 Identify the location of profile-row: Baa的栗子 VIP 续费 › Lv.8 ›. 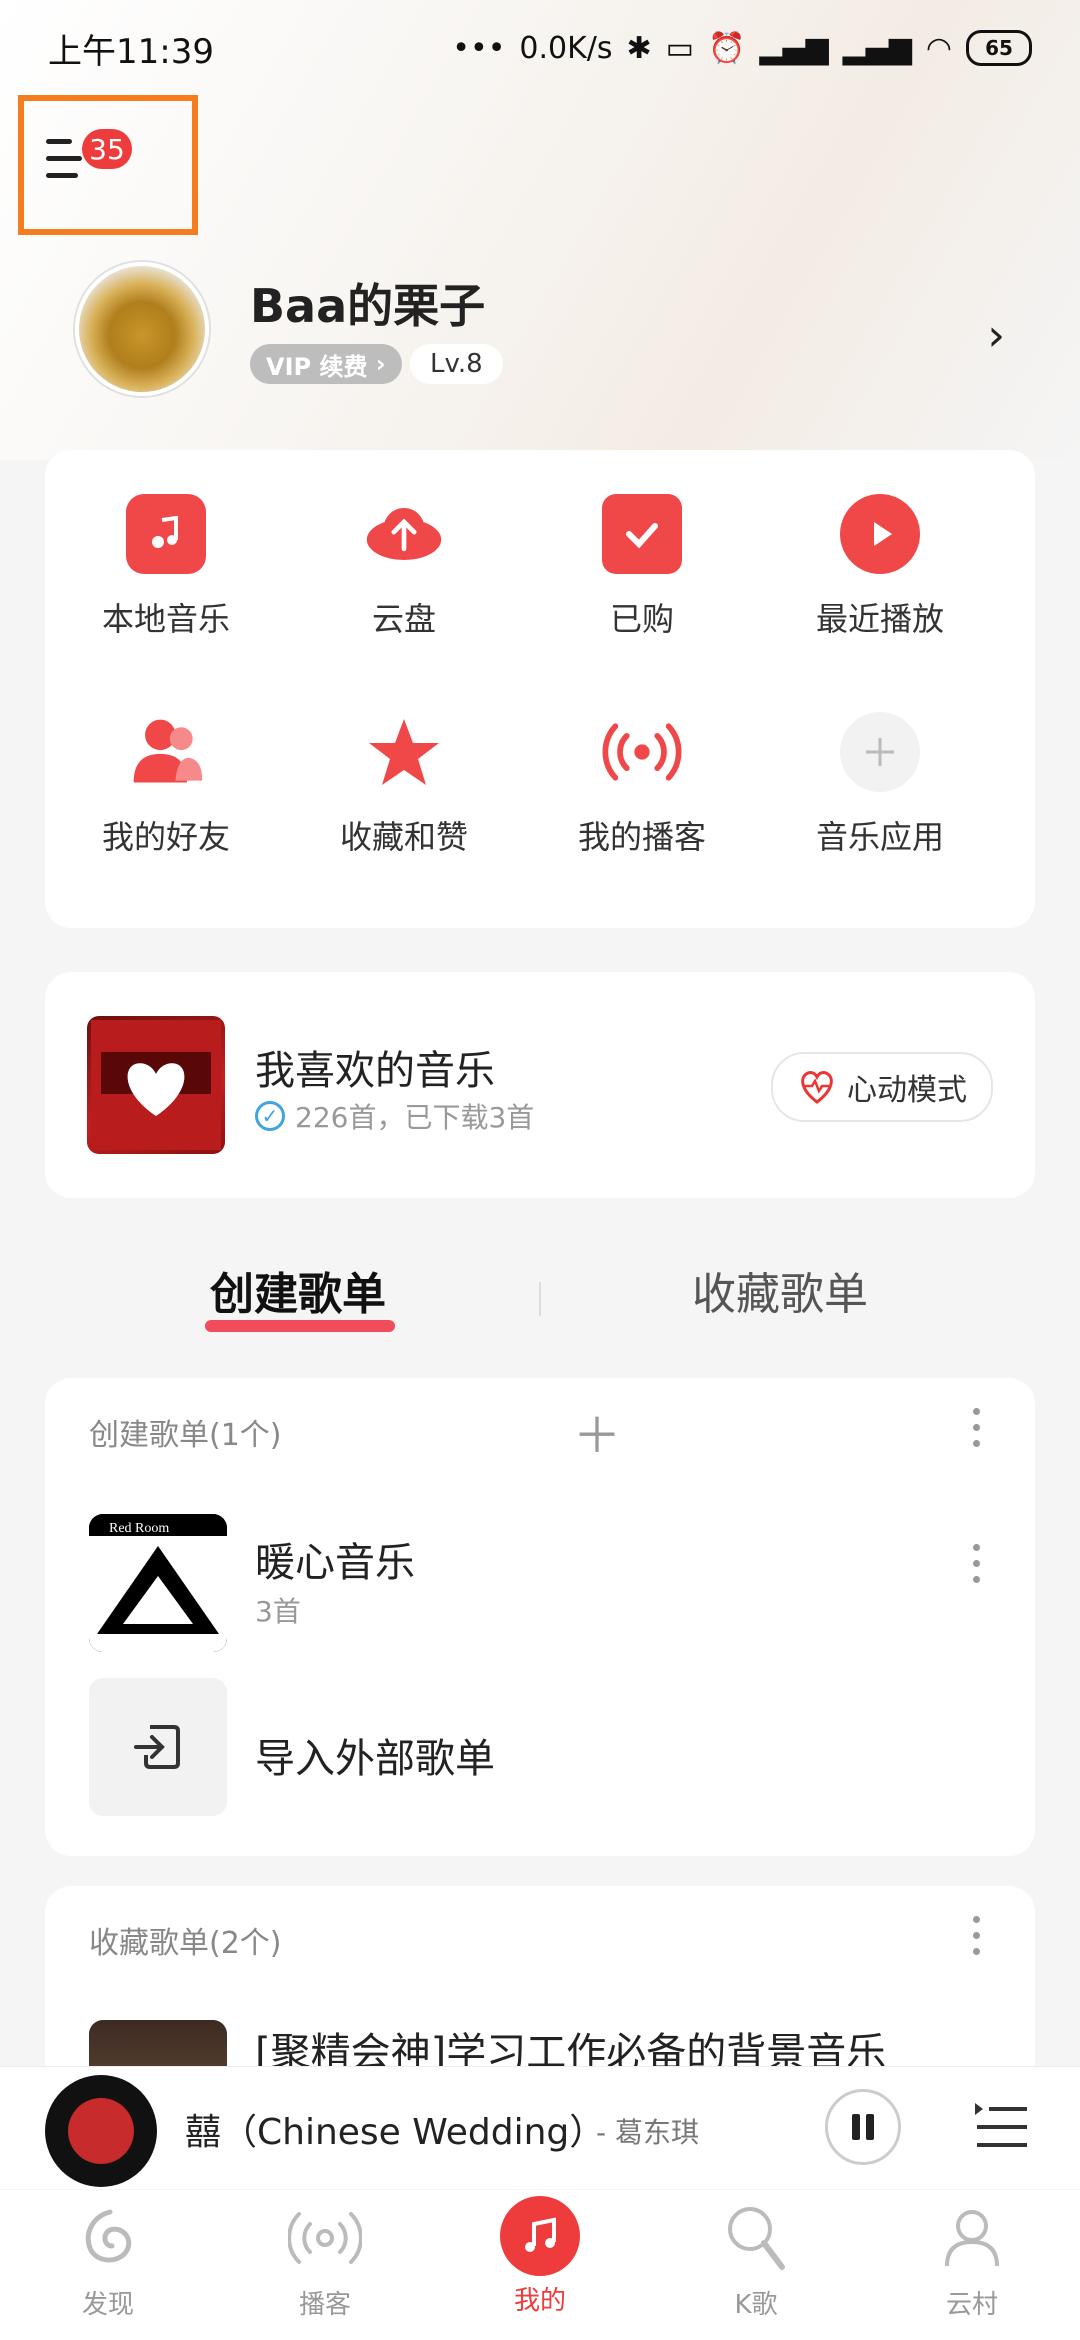
(540, 332).